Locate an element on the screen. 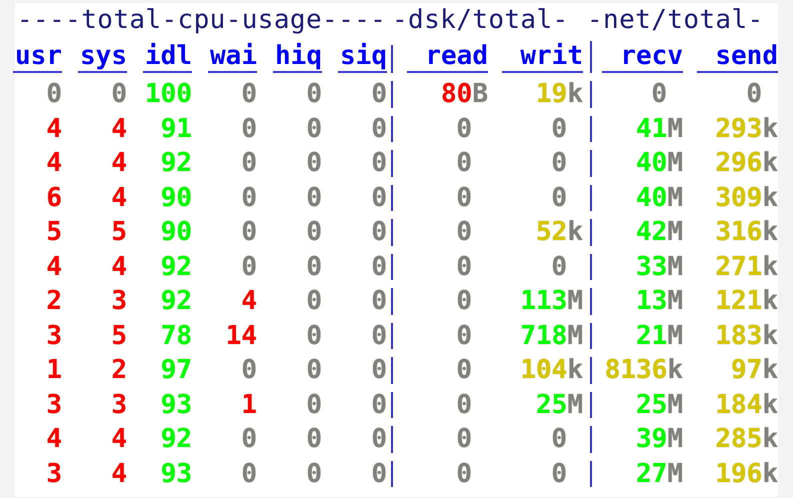 This screenshot has height=498, width=793. table-cell-text: 271k is located at coordinates (746, 267).